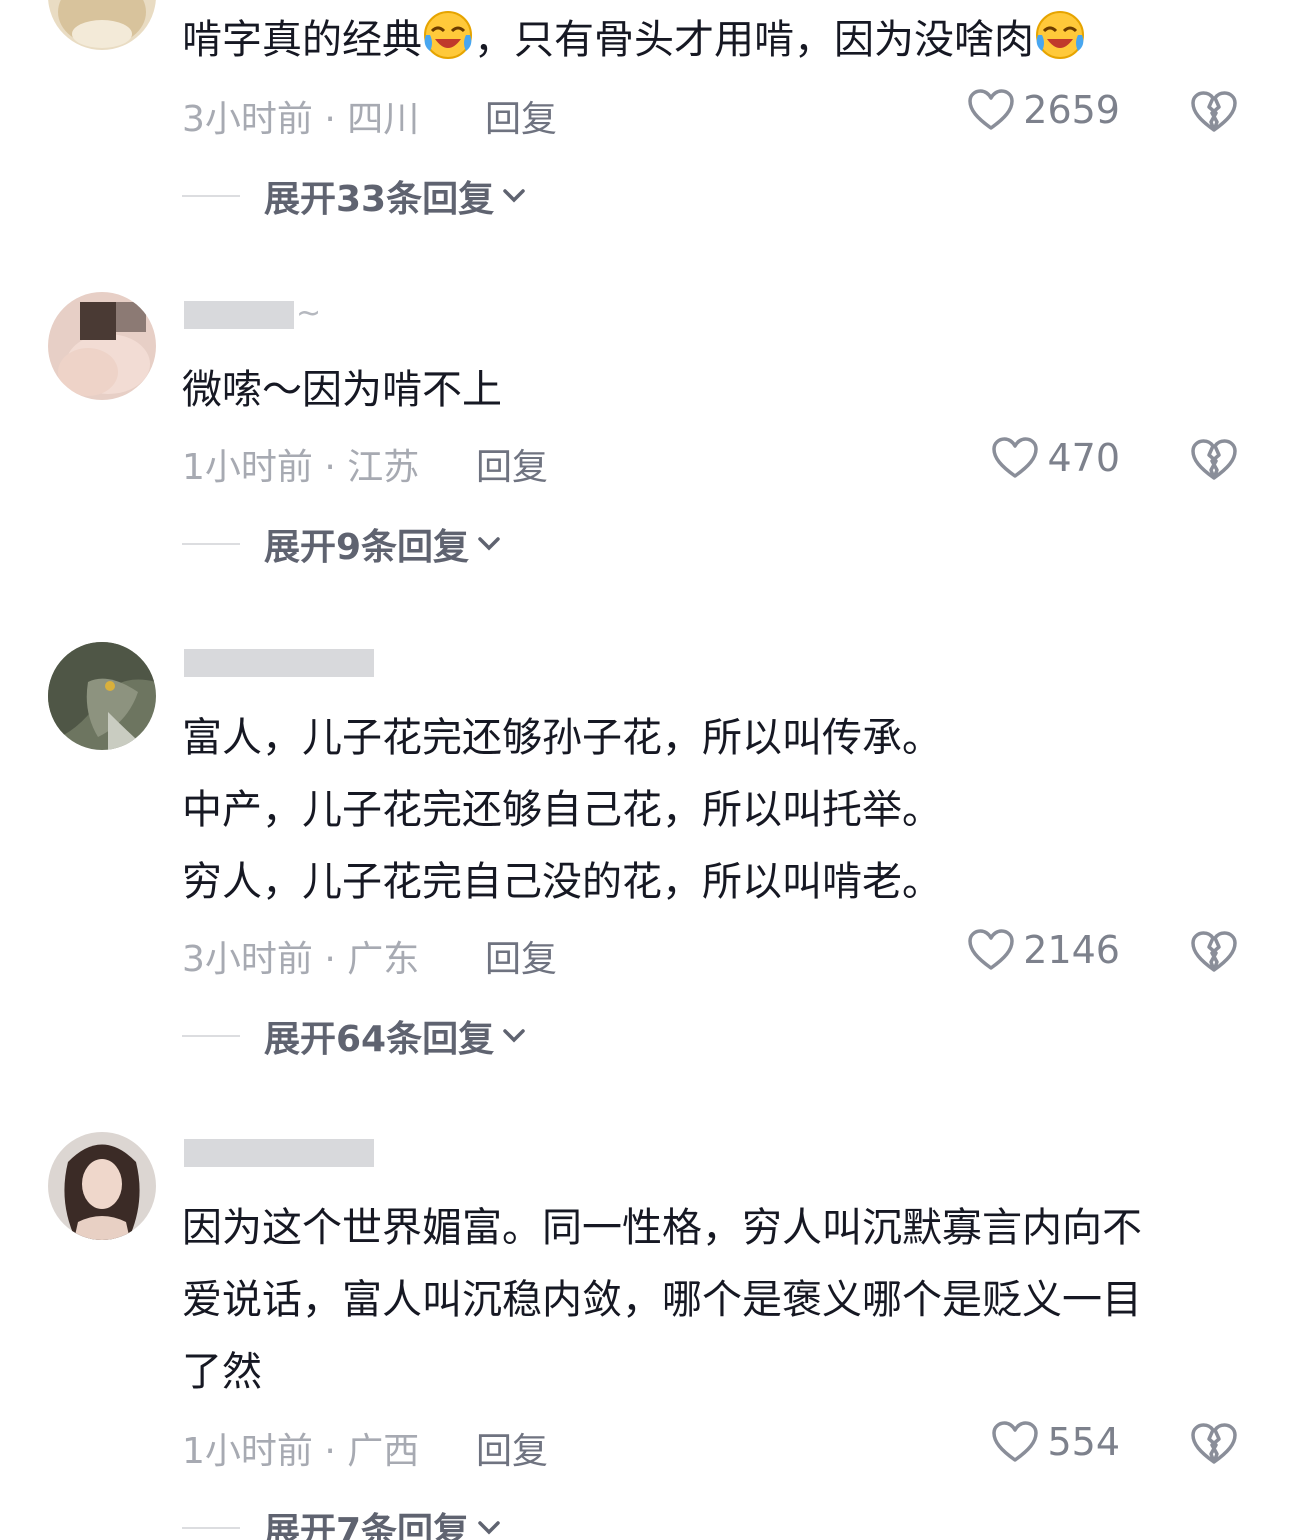 The height and width of the screenshot is (1540, 1290). Describe the element at coordinates (301, 467) in the screenshot. I see `comment-meta: 1小时前 · 江苏` at that location.